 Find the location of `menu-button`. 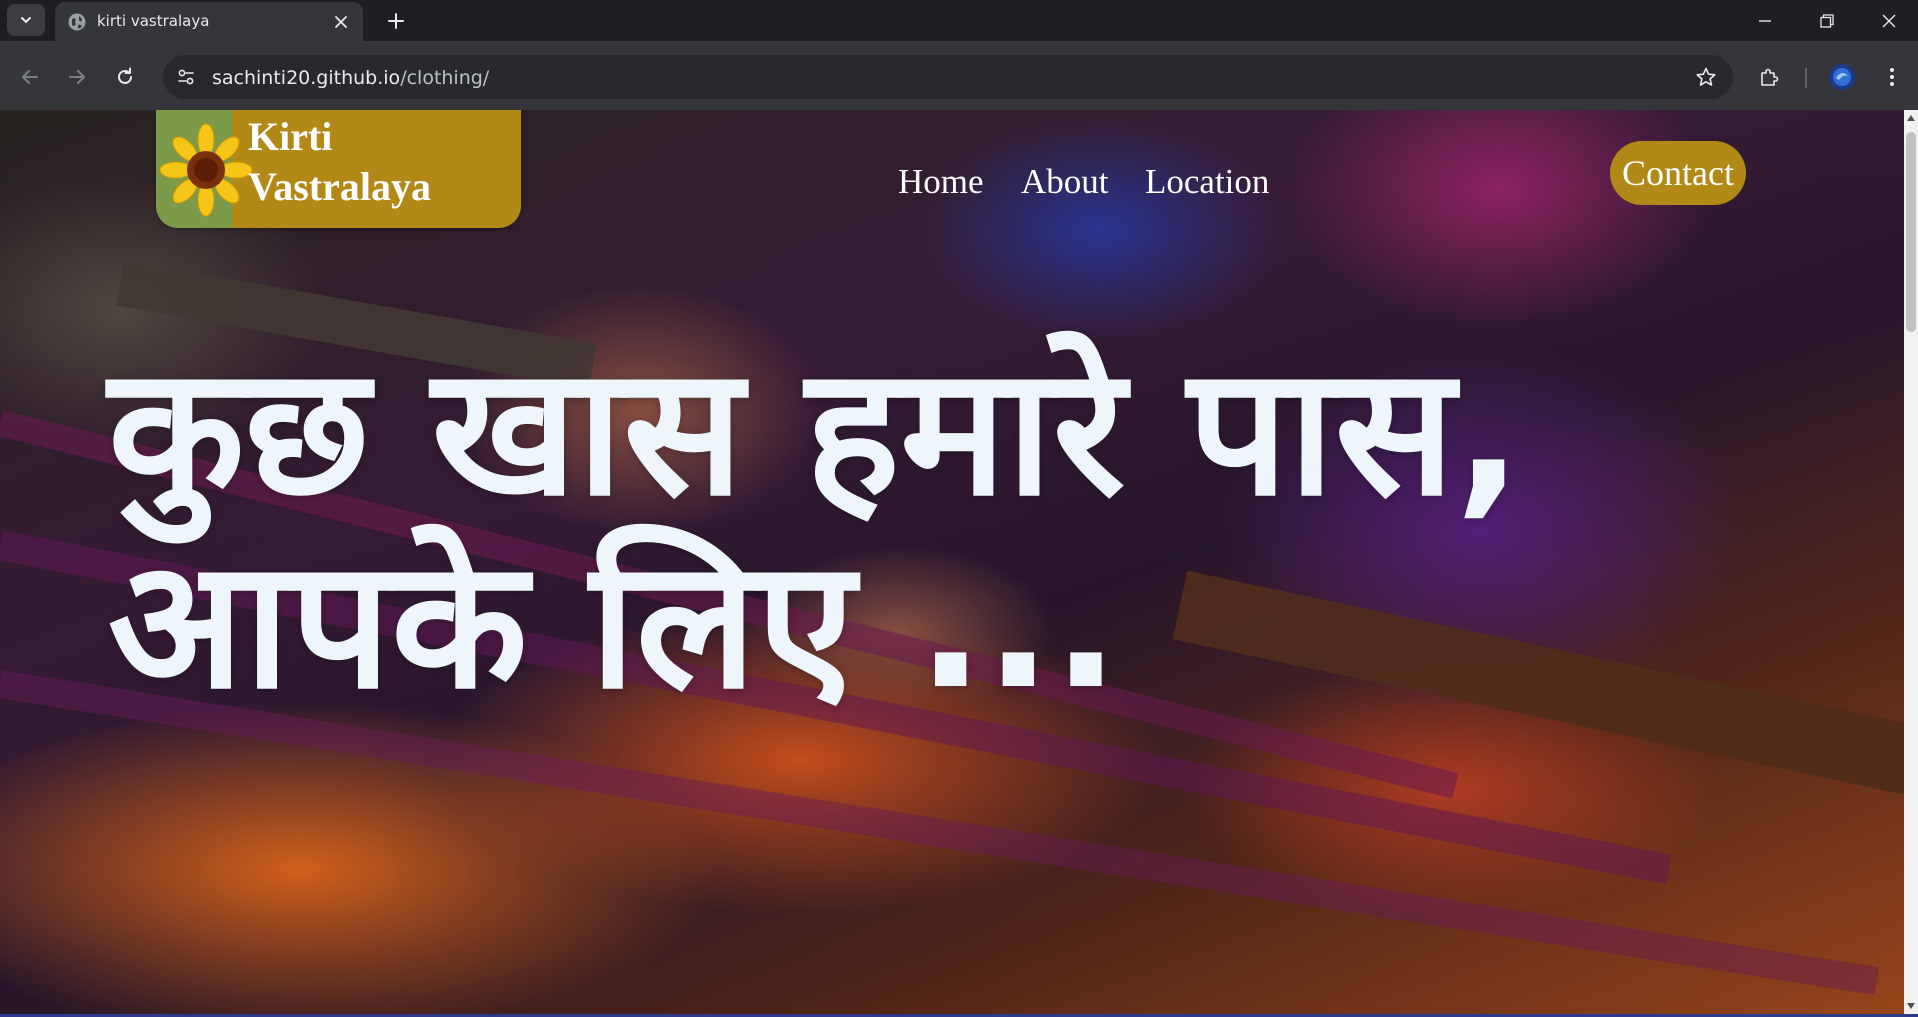

menu-button is located at coordinates (1892, 77).